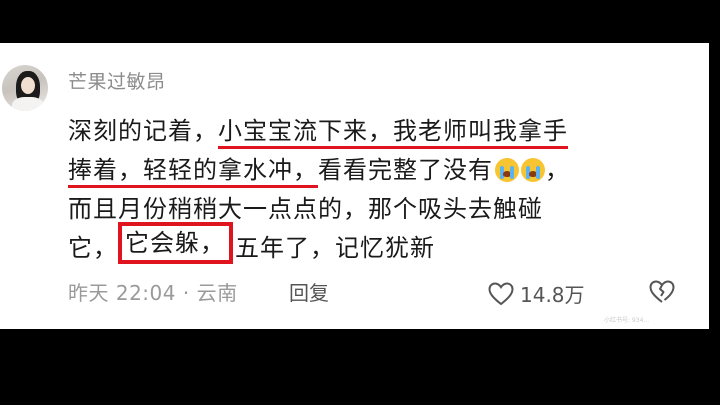 Image resolution: width=720 pixels, height=405 pixels. Describe the element at coordinates (501, 293) in the screenshot. I see `heart-icon` at that location.